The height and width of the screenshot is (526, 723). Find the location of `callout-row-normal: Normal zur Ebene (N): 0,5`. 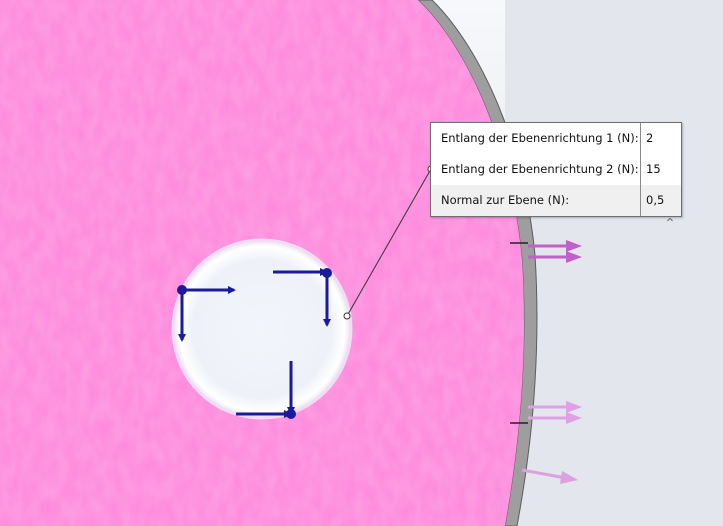

callout-row-normal: Normal zur Ebene (N): 0,5 is located at coordinates (556, 200).